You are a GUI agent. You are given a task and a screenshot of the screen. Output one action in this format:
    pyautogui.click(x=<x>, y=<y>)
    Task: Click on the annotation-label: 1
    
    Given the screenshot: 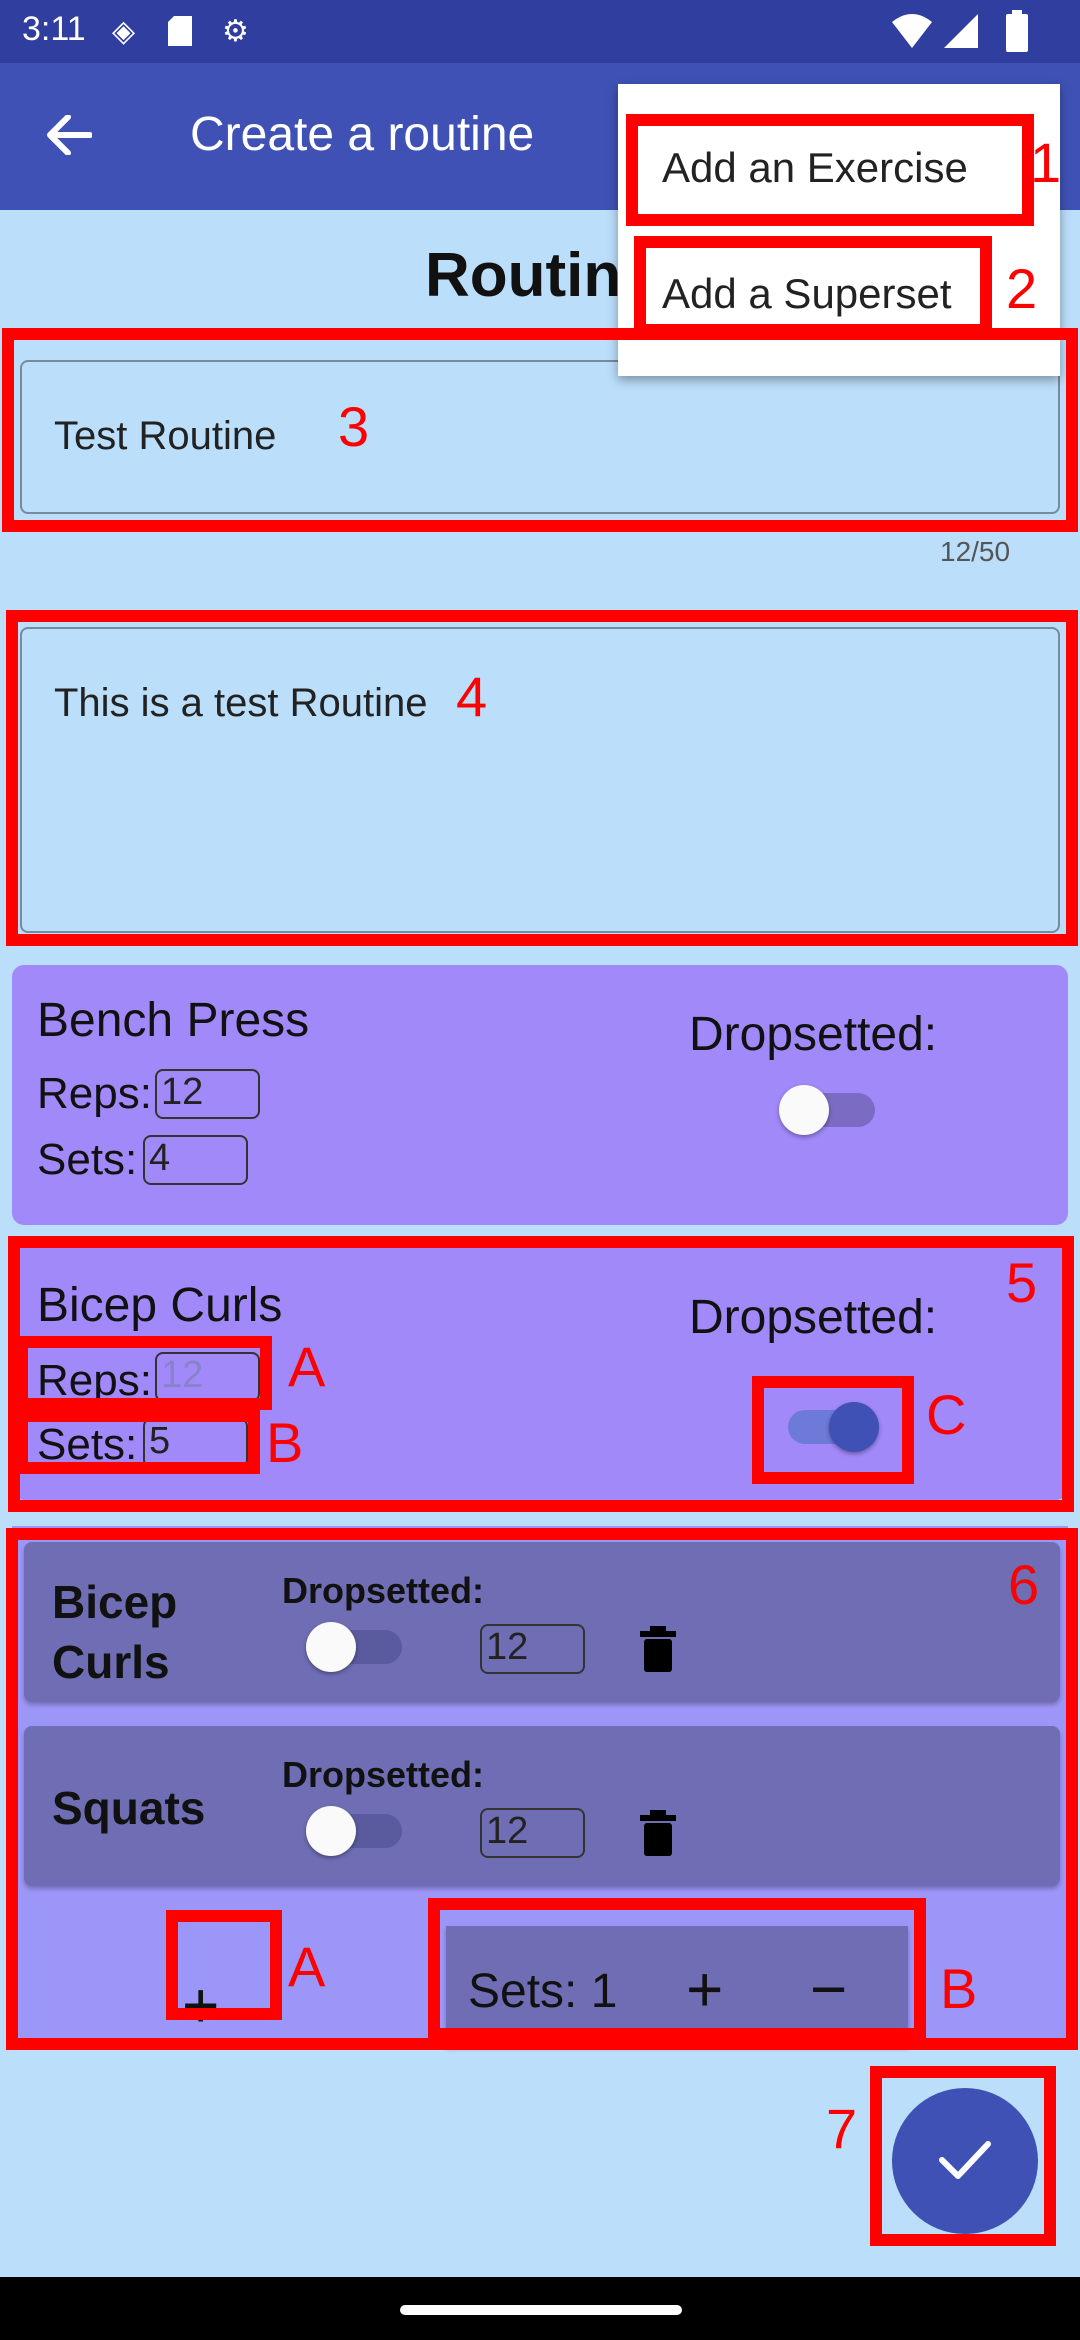 What is the action you would take?
    pyautogui.click(x=1046, y=162)
    